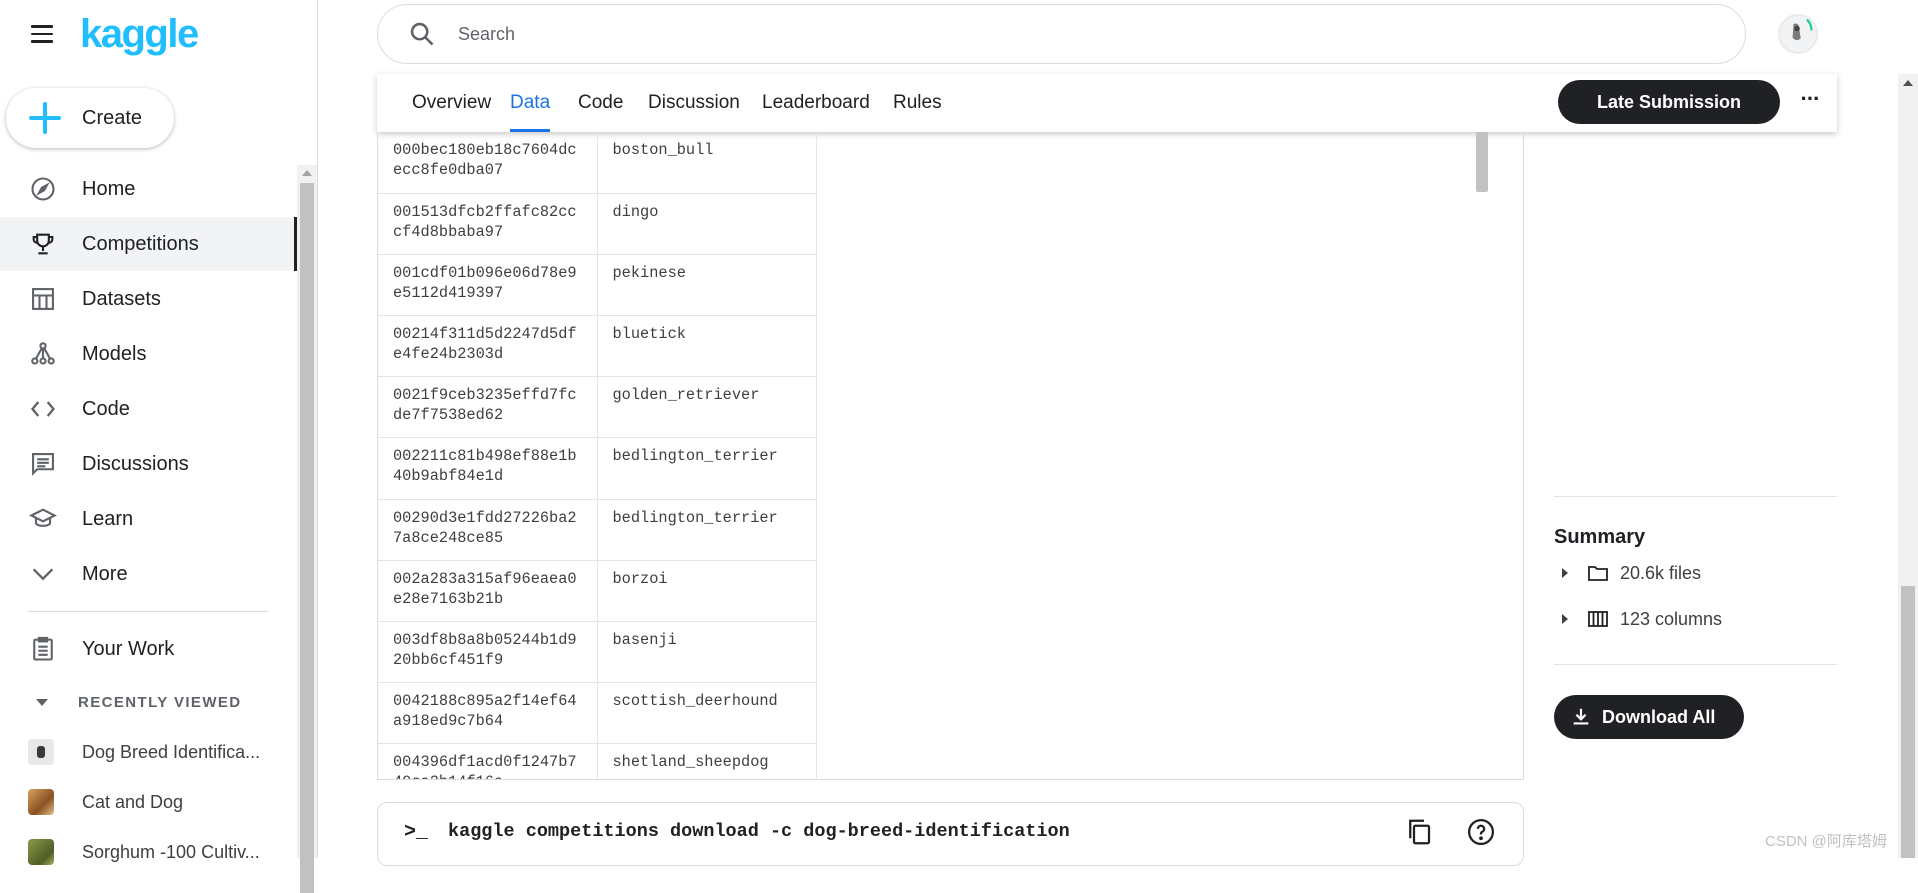  I want to click on table-cell-id: 001cdf01b096e06d78e9 e5112d419397, so click(488, 285).